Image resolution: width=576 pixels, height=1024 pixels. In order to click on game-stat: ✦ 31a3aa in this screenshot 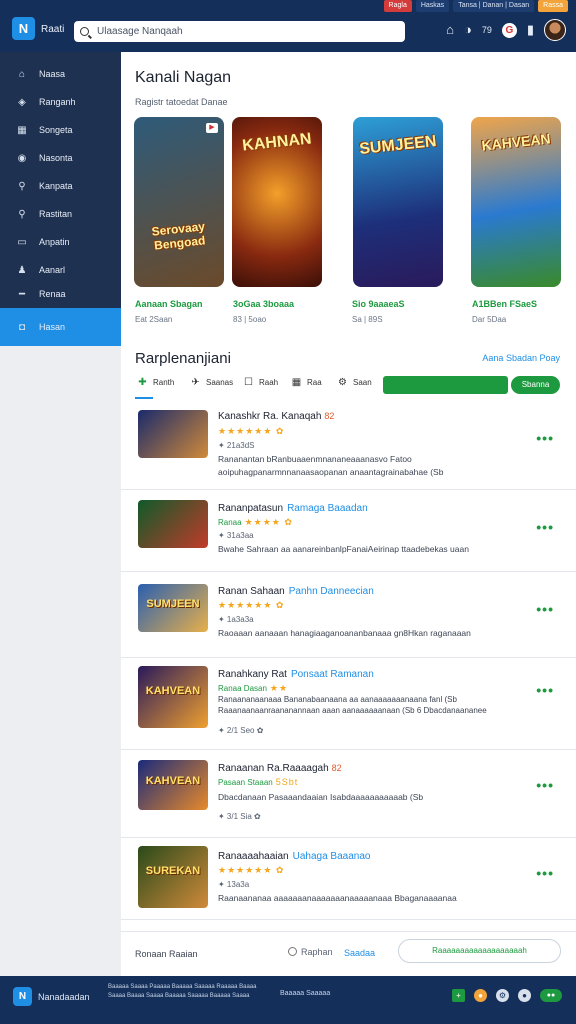, I will do `click(236, 535)`.